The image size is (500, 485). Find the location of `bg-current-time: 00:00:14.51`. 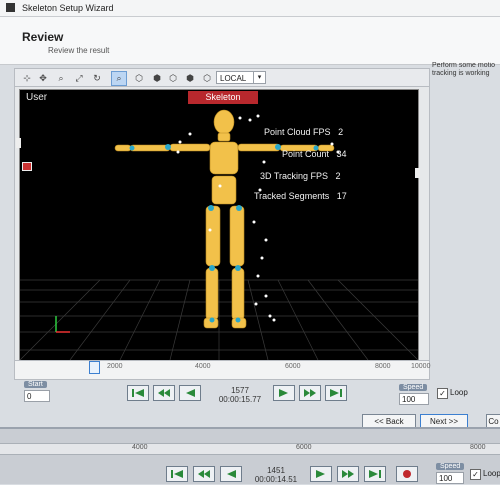

bg-current-time: 00:00:14.51 is located at coordinates (276, 479).